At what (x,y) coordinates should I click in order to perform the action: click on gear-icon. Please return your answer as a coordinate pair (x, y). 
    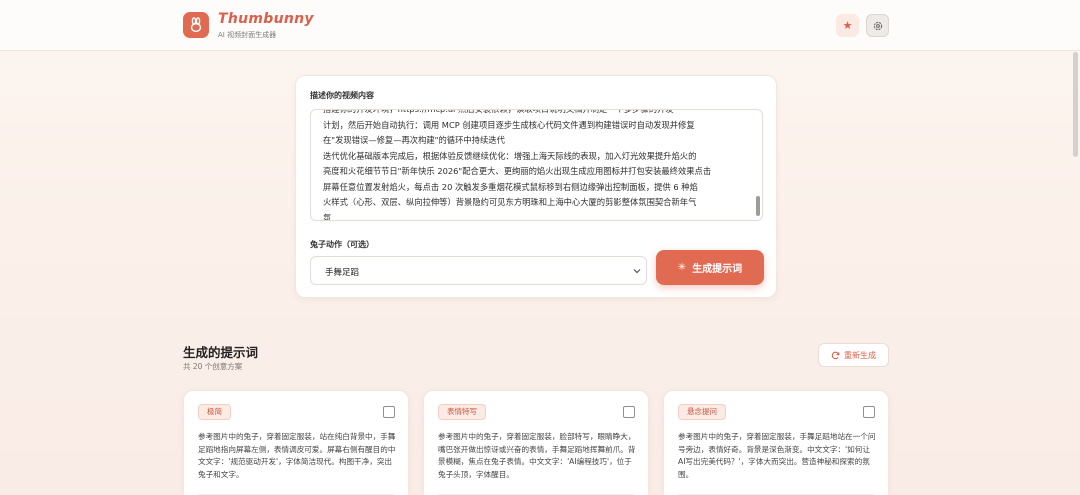
    Looking at the image, I should click on (877, 25).